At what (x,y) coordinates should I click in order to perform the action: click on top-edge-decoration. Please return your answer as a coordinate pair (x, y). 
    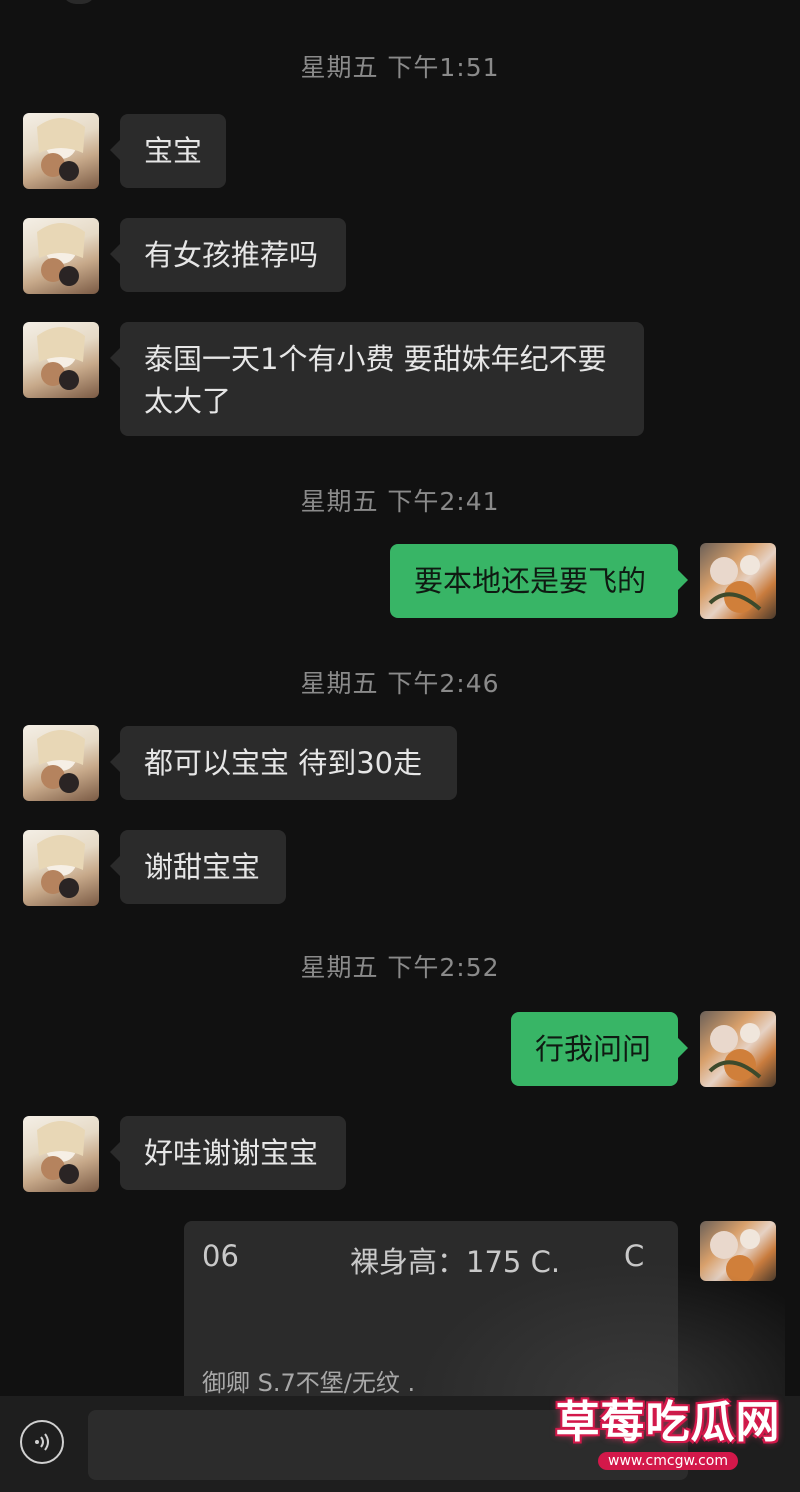
    Looking at the image, I should click on (79, 2).